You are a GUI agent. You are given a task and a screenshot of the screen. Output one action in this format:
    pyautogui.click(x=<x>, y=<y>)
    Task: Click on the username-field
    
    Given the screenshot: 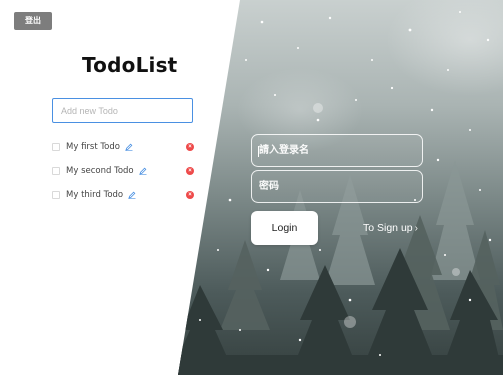 What is the action you would take?
    pyautogui.click(x=337, y=150)
    